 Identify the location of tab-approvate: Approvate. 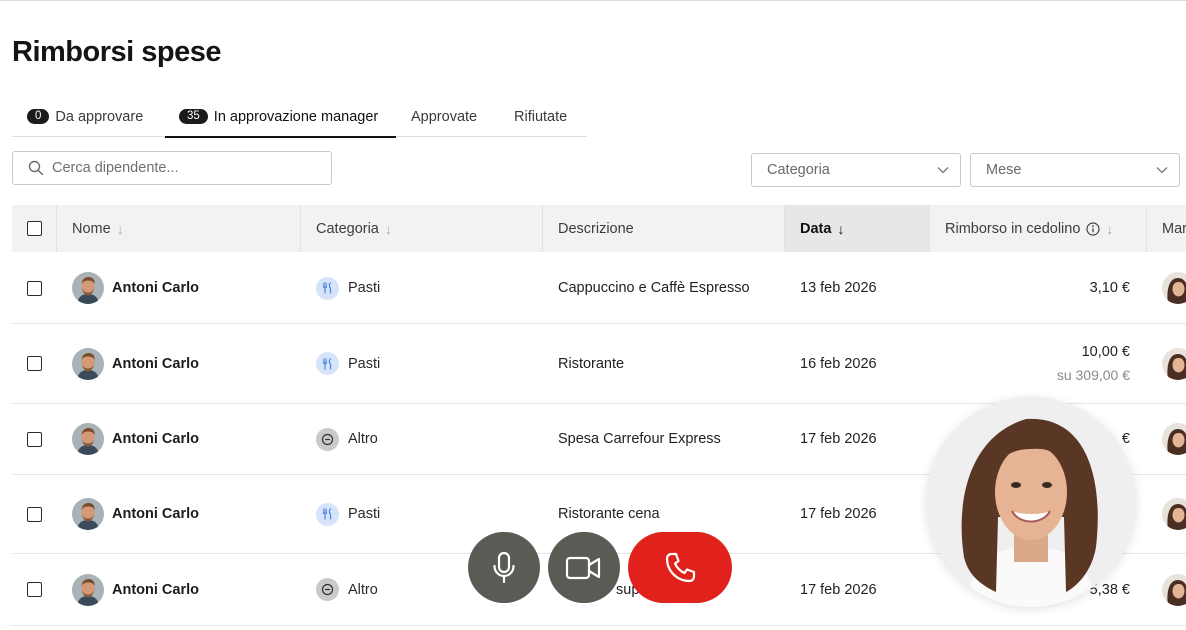
(447, 116).